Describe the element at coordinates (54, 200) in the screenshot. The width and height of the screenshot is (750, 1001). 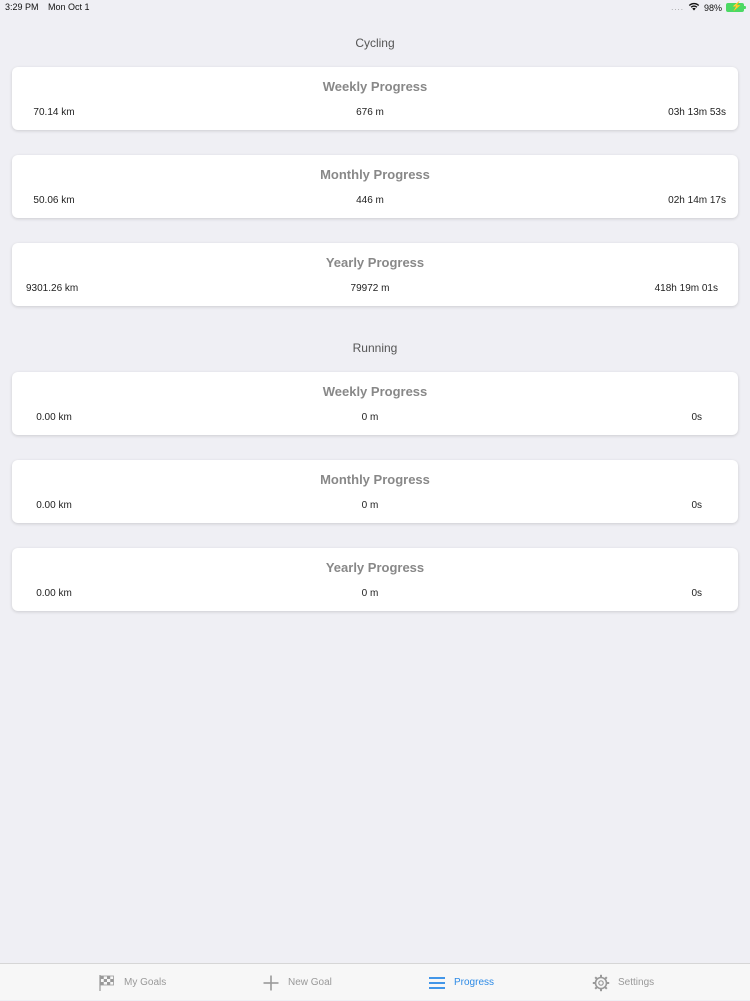
I see `distance-value: 50.06 km` at that location.